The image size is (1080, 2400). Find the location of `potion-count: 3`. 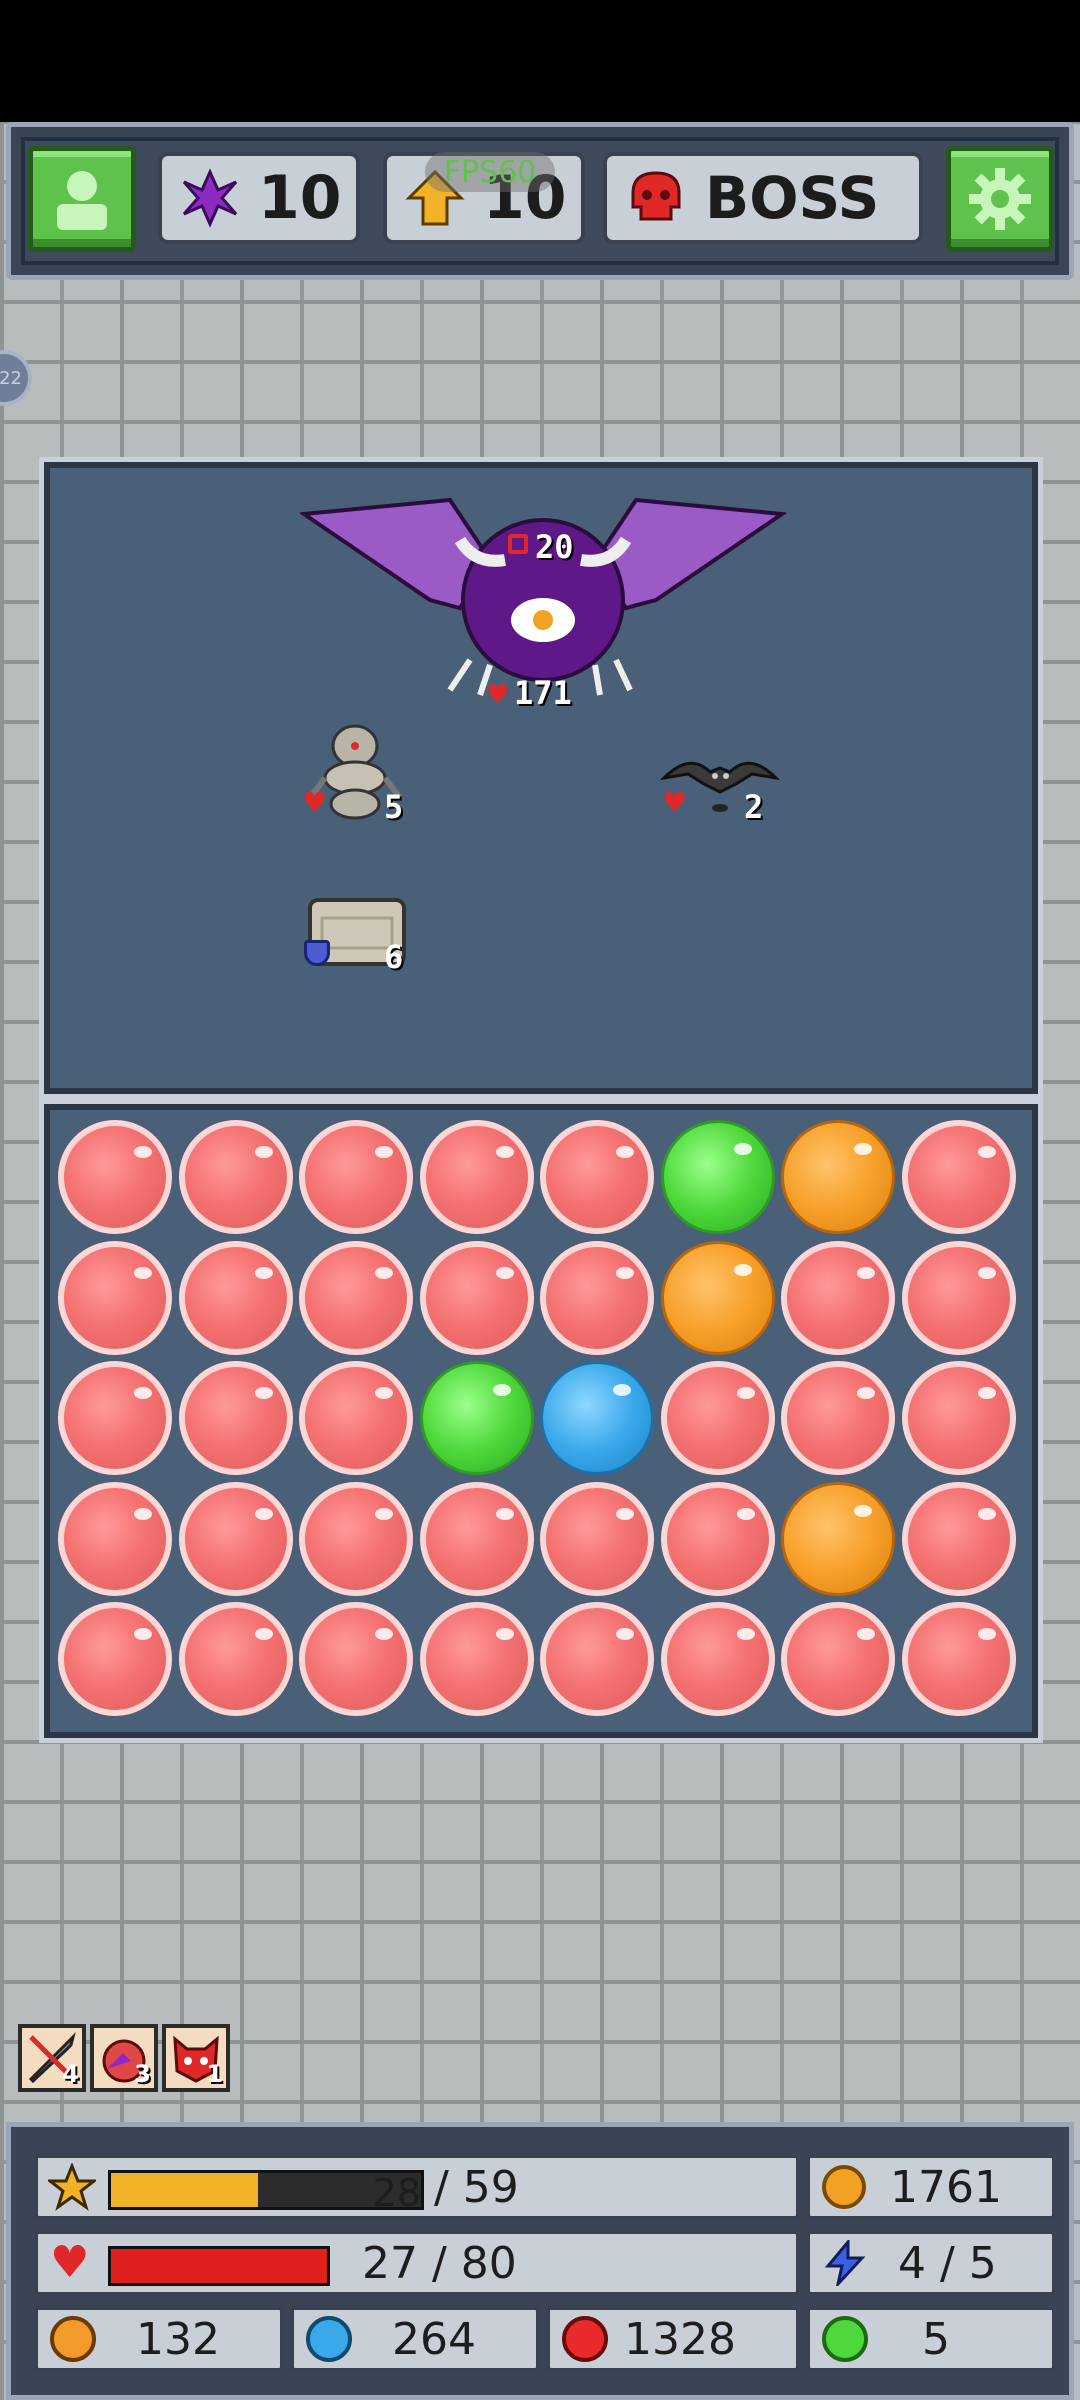

potion-count: 3 is located at coordinates (142, 2074).